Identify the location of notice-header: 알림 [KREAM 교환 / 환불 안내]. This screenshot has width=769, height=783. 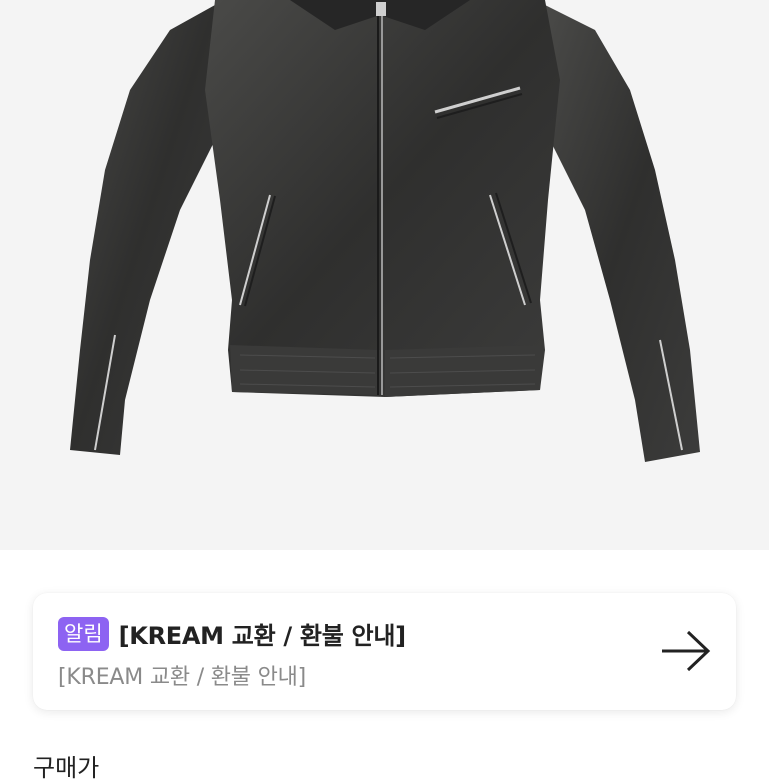
(232, 633).